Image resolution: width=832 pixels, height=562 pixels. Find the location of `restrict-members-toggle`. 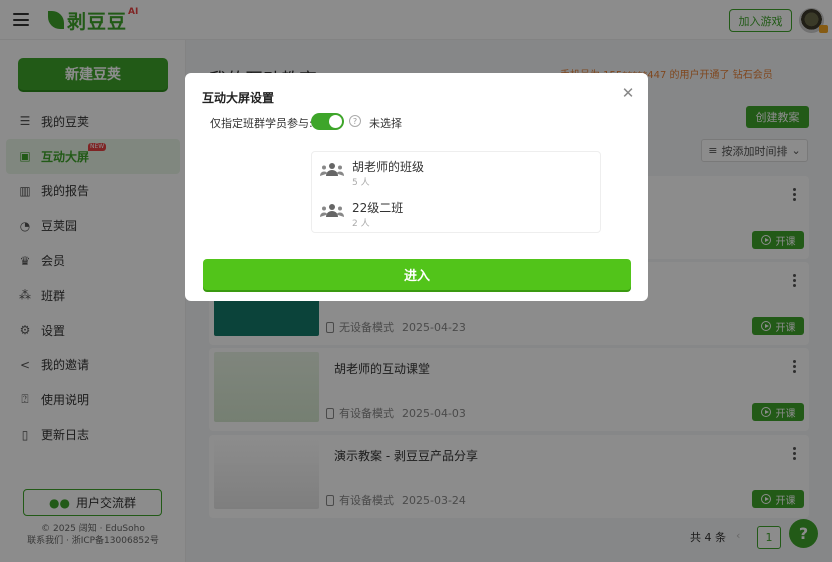

restrict-members-toggle is located at coordinates (327, 121).